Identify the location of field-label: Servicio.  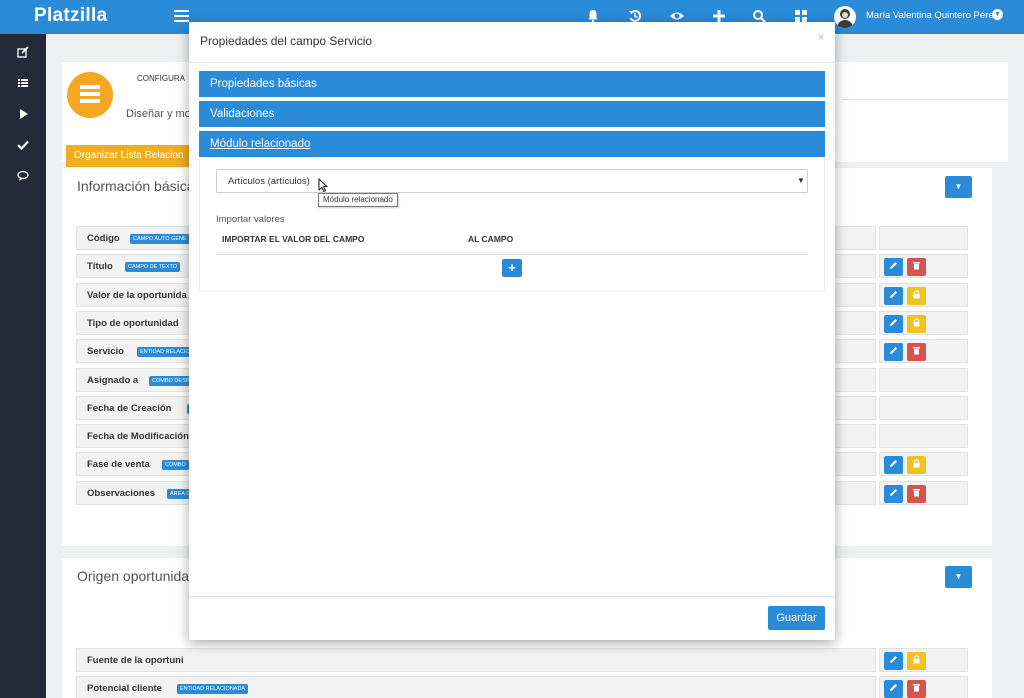
(105, 352).